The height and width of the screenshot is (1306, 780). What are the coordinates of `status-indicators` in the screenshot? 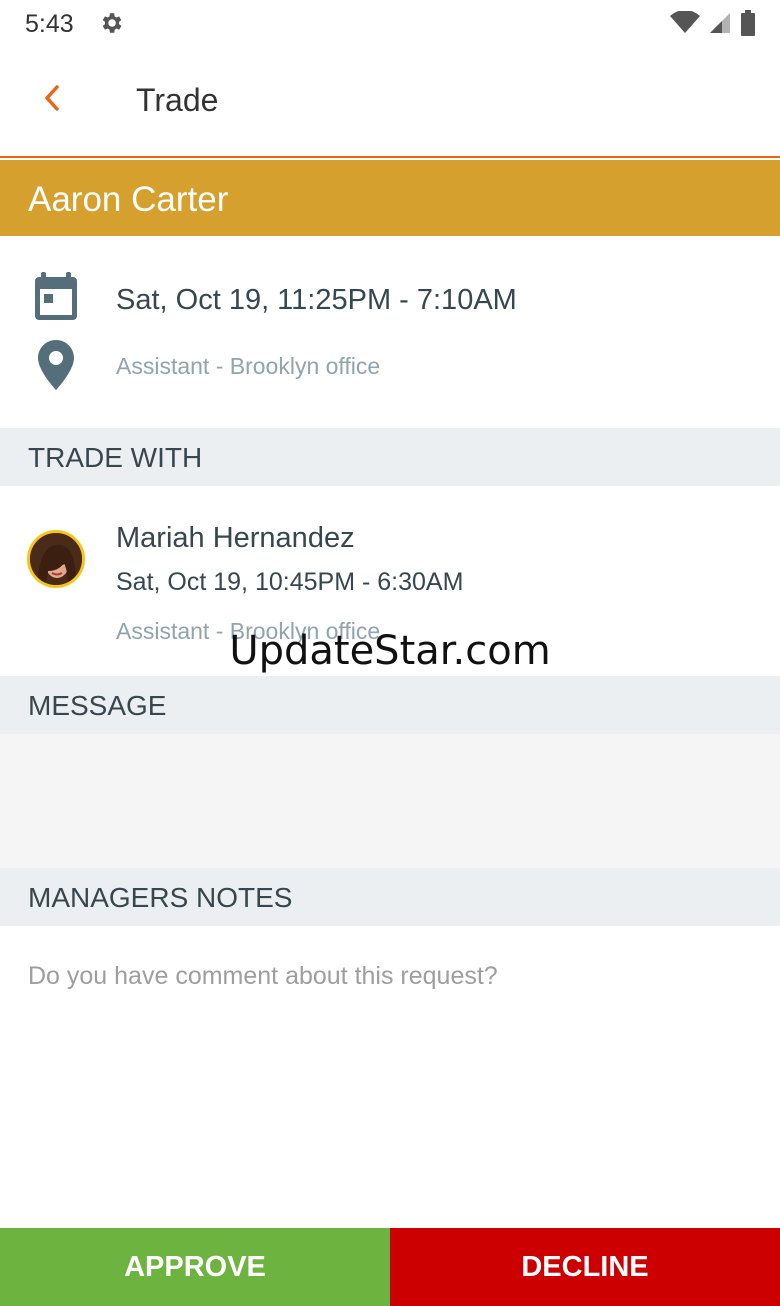 It's located at (713, 23).